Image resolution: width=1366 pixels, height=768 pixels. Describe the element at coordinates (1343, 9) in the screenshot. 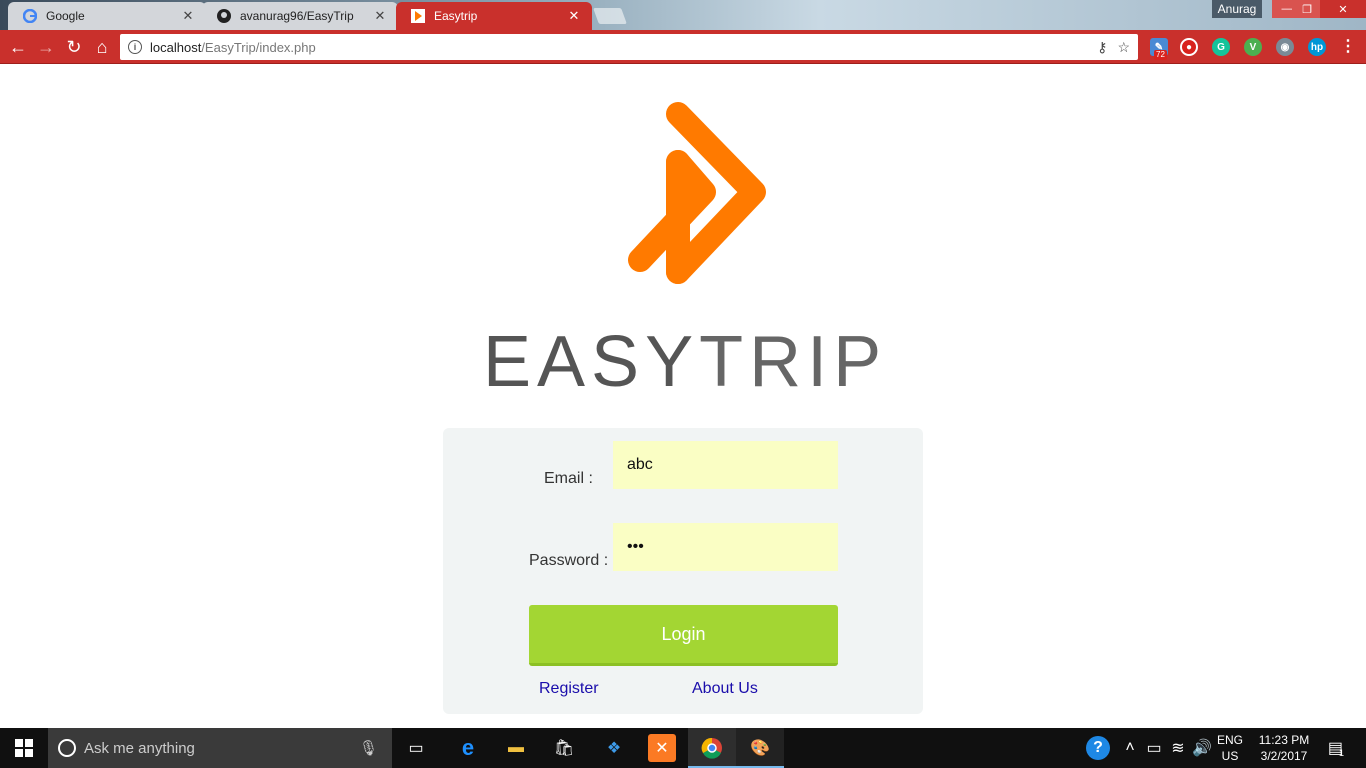

I see `close-window-button: ✕` at that location.